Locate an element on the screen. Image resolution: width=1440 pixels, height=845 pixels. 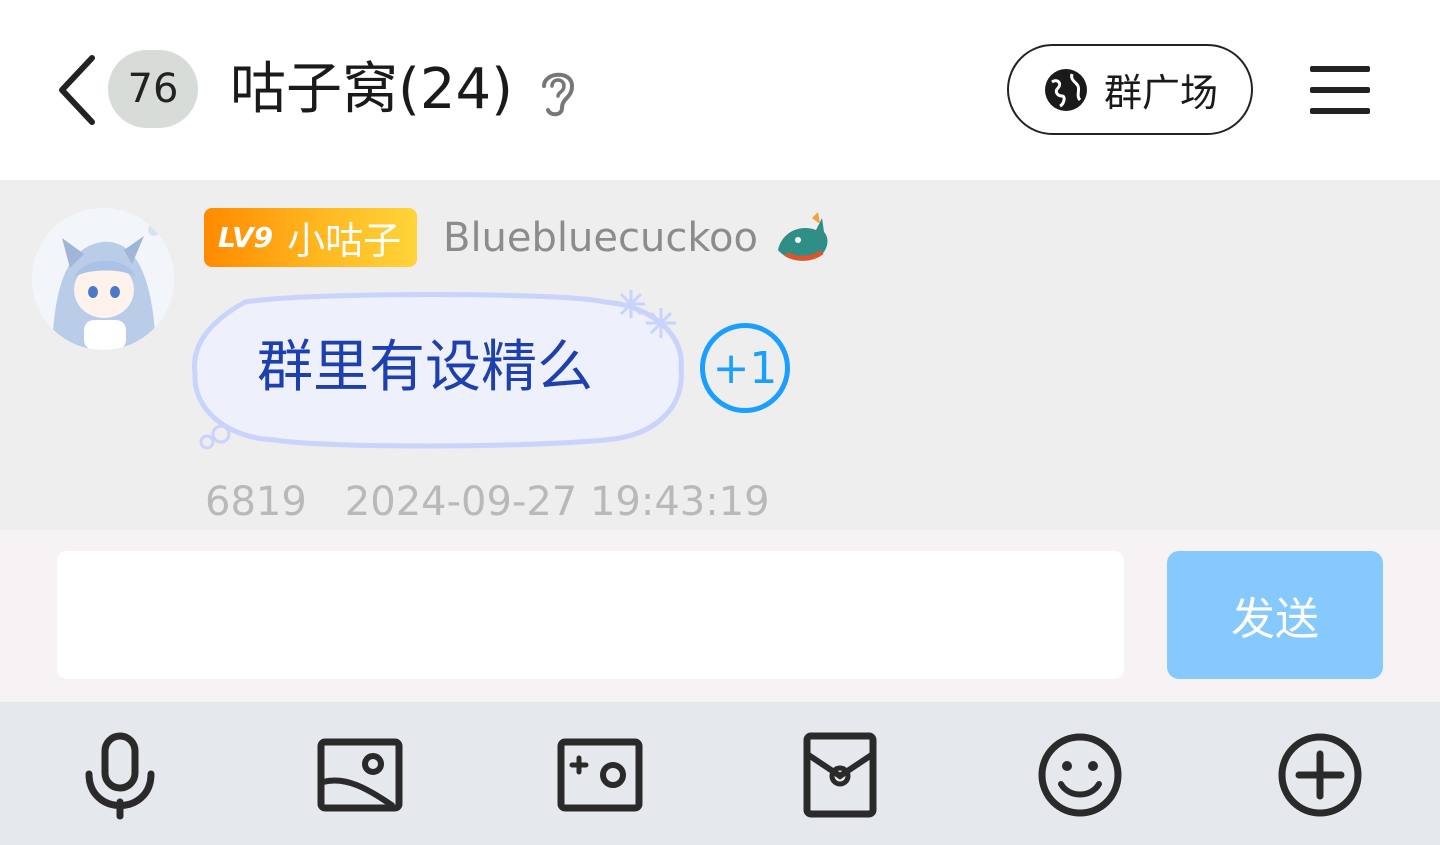
message-meta: 6819 2024-09-27 19:43:19 is located at coordinates (487, 502).